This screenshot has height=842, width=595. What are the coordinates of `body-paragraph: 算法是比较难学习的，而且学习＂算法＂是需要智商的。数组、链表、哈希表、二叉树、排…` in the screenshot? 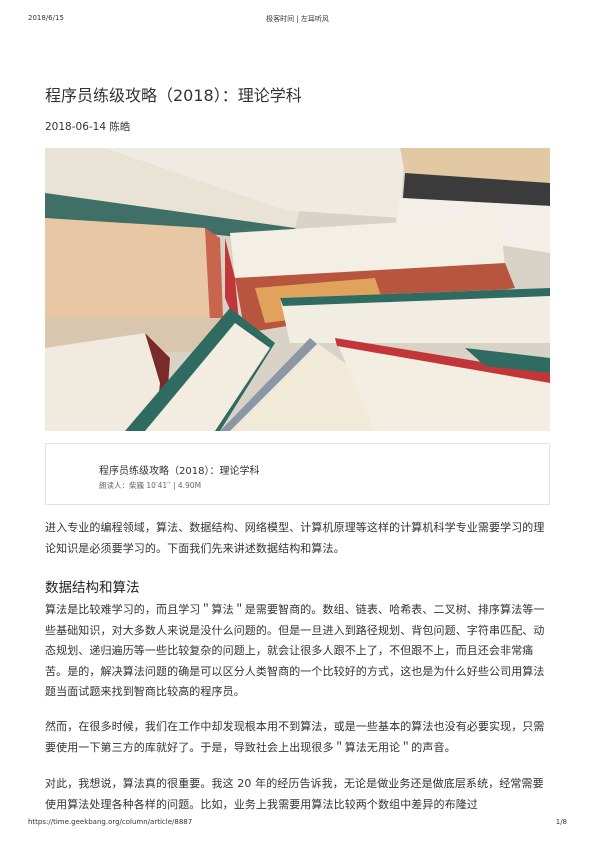 It's located at (295, 650).